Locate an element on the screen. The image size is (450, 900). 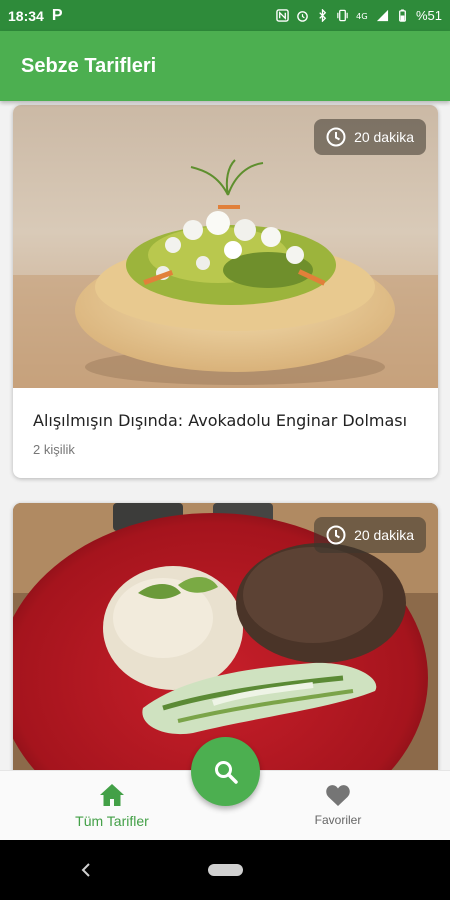
svg-text: 4G is located at coordinates (362, 16).